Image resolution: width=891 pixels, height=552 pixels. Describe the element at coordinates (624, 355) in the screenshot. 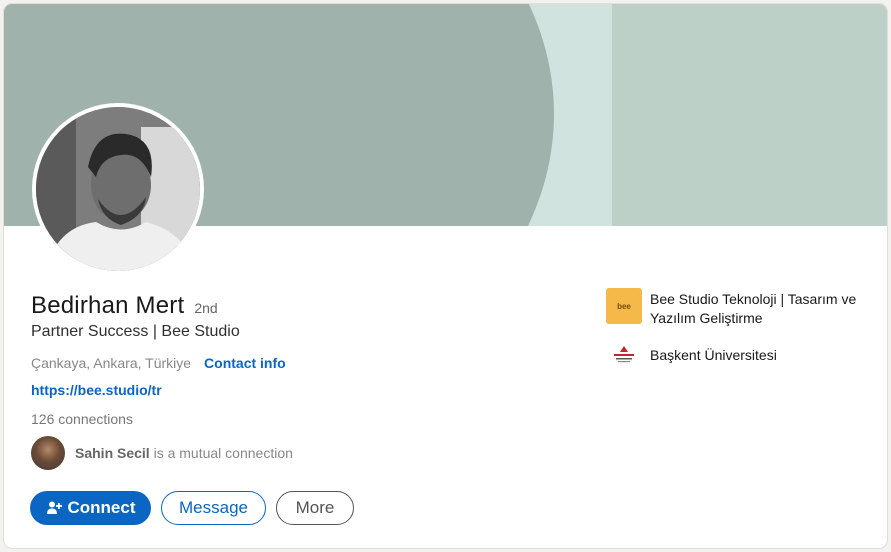

I see `university-logo-icon` at that location.